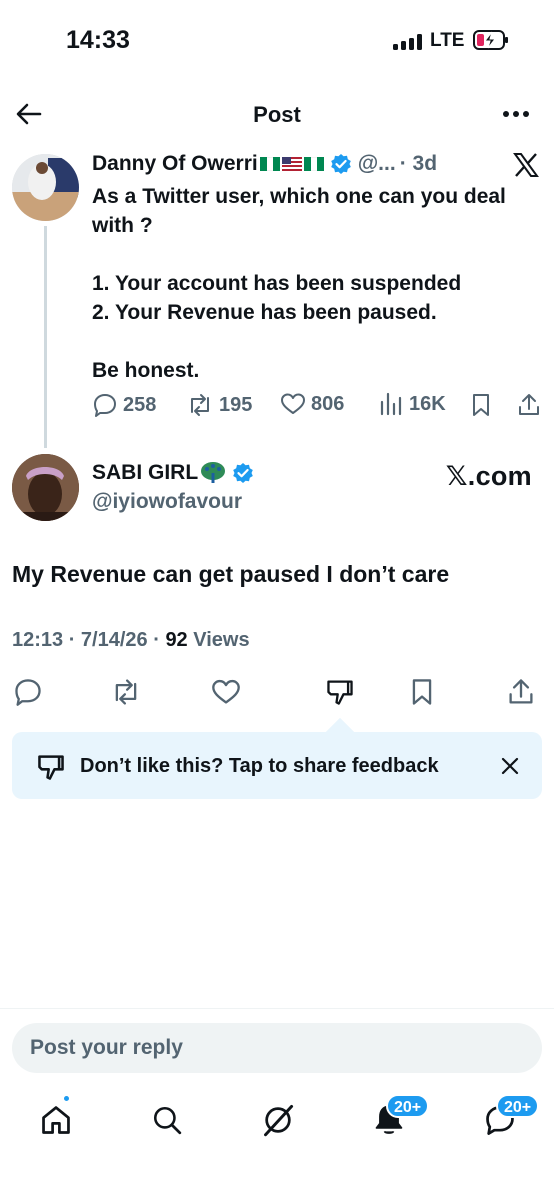 The width and height of the screenshot is (554, 1200). What do you see at coordinates (328, 403) in the screenshot?
I see `like-count: 806` at bounding box center [328, 403].